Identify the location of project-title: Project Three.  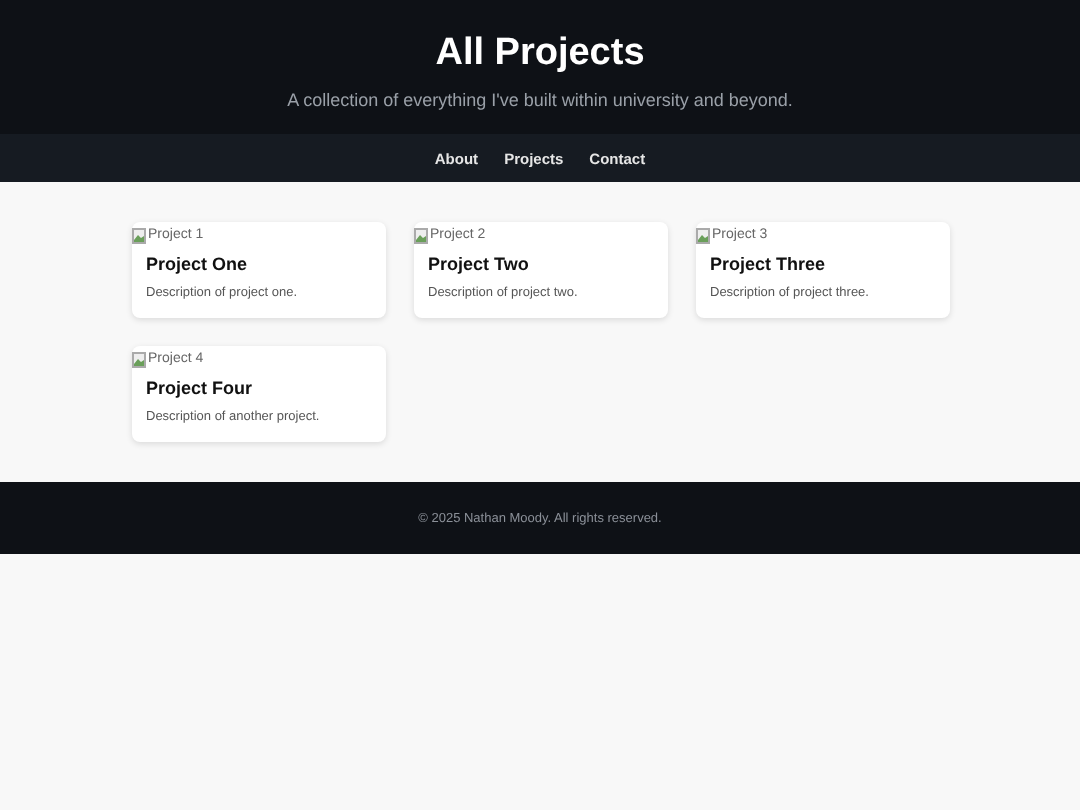
(769, 265).